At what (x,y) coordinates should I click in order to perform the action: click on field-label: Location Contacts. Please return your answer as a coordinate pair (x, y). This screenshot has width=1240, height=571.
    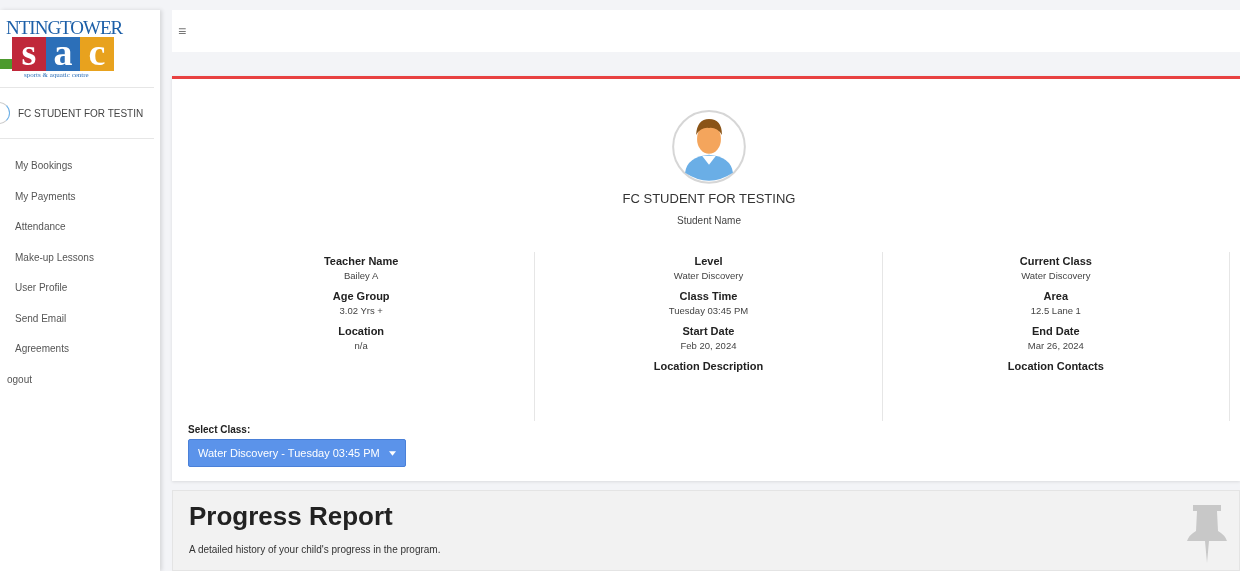
    Looking at the image, I should click on (1055, 365).